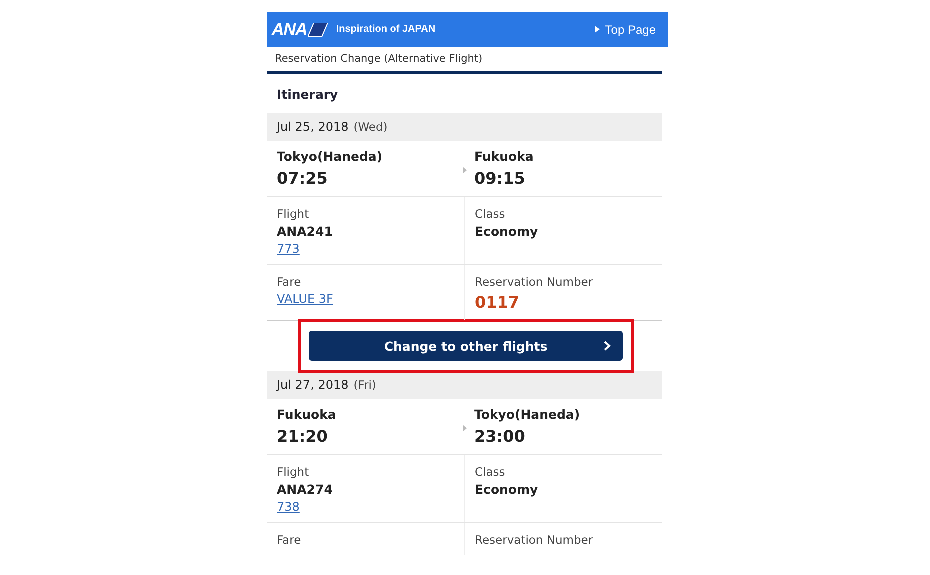 Image resolution: width=930 pixels, height=575 pixels. Describe the element at coordinates (305, 231) in the screenshot. I see `flight-number: ANA241` at that location.